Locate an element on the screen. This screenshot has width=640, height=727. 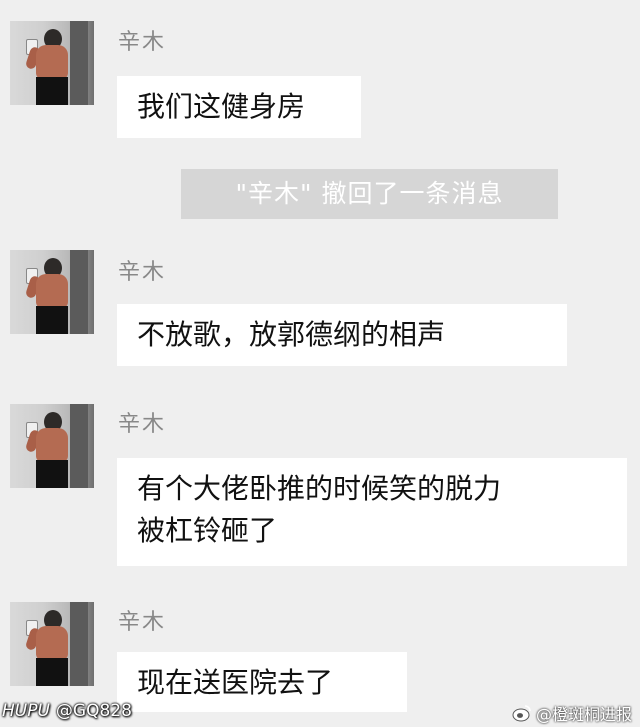
message-bubble: 现在送医院去了 is located at coordinates (262, 682).